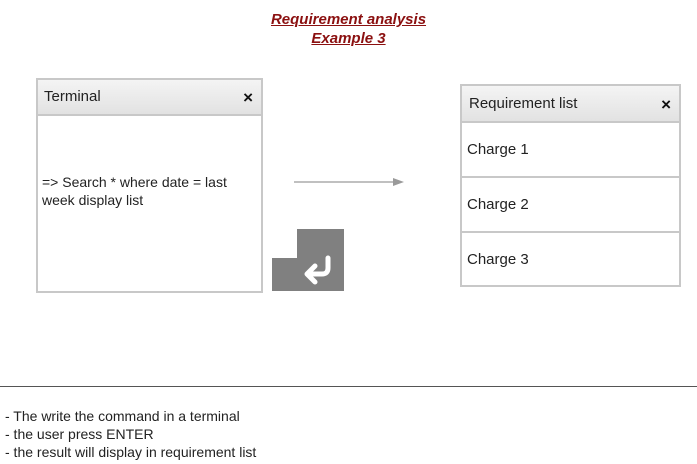 The image size is (697, 464). What do you see at coordinates (348, 38) in the screenshot?
I see `page-subtitle: Example 3` at bounding box center [348, 38].